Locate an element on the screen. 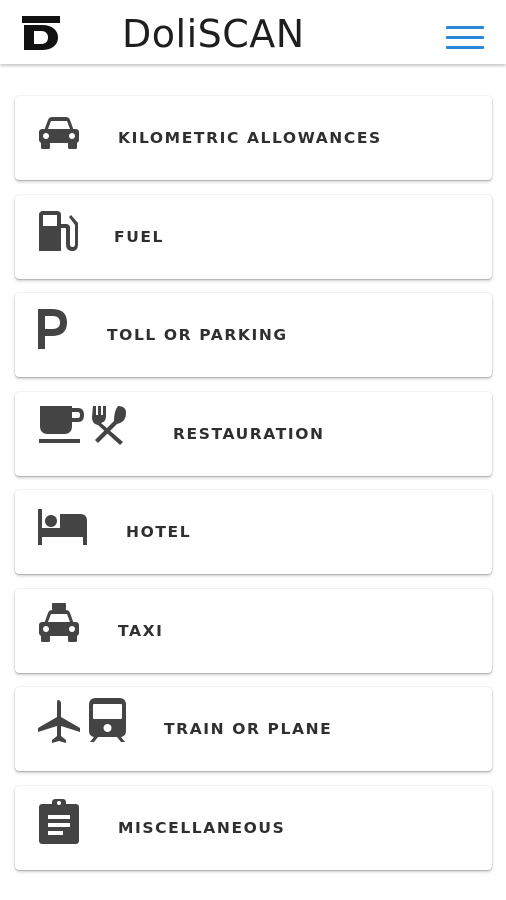  app-header: DoliSCAN is located at coordinates (253, 32).